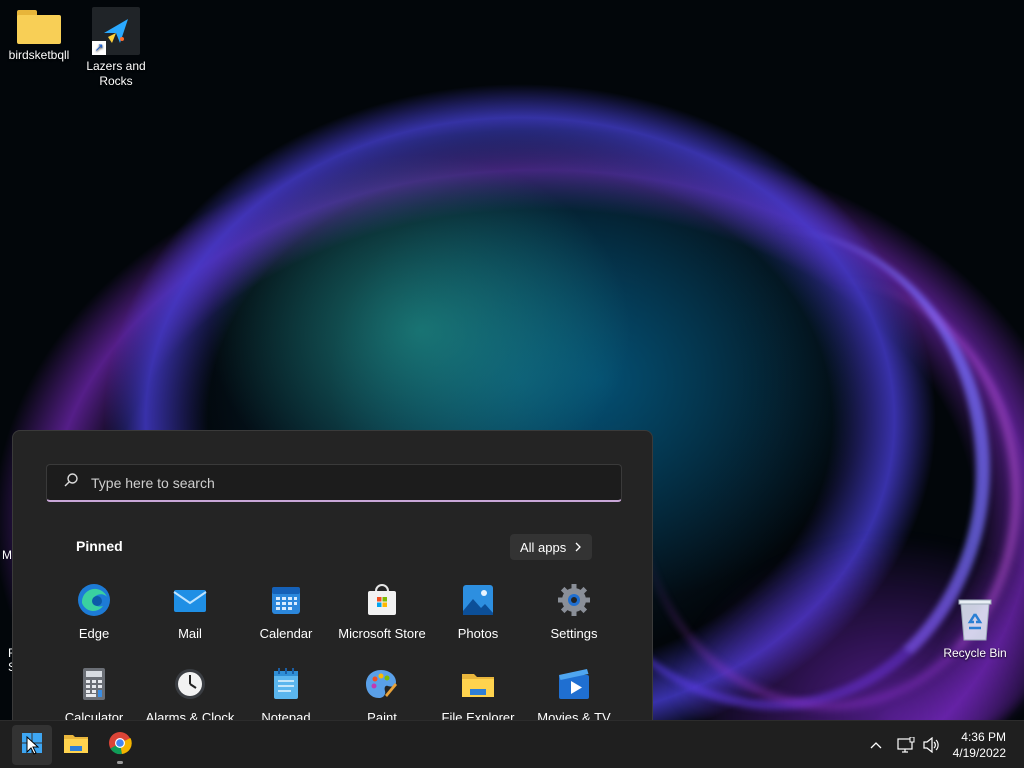 The image size is (1024, 768). Describe the element at coordinates (574, 633) in the screenshot. I see `app-label: Settings` at that location.